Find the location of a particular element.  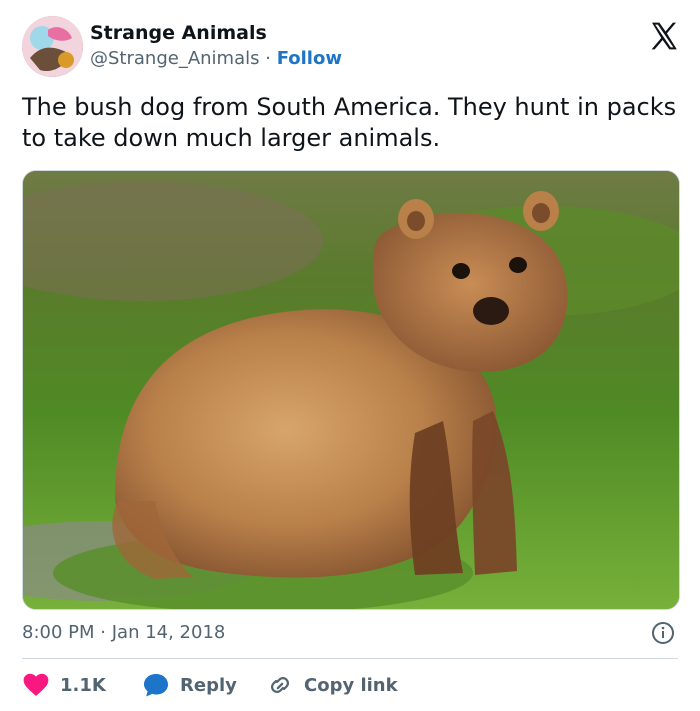

author-name: Strange Animals is located at coordinates (178, 33).